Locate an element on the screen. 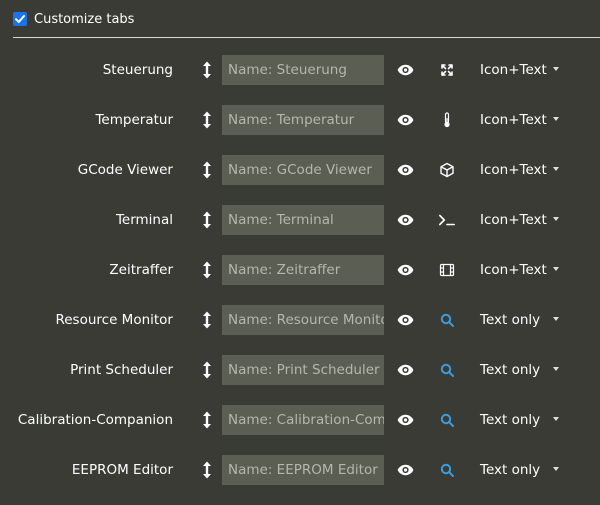 Image resolution: width=600 pixels, height=505 pixels. tab-label: Temperatur is located at coordinates (134, 120).